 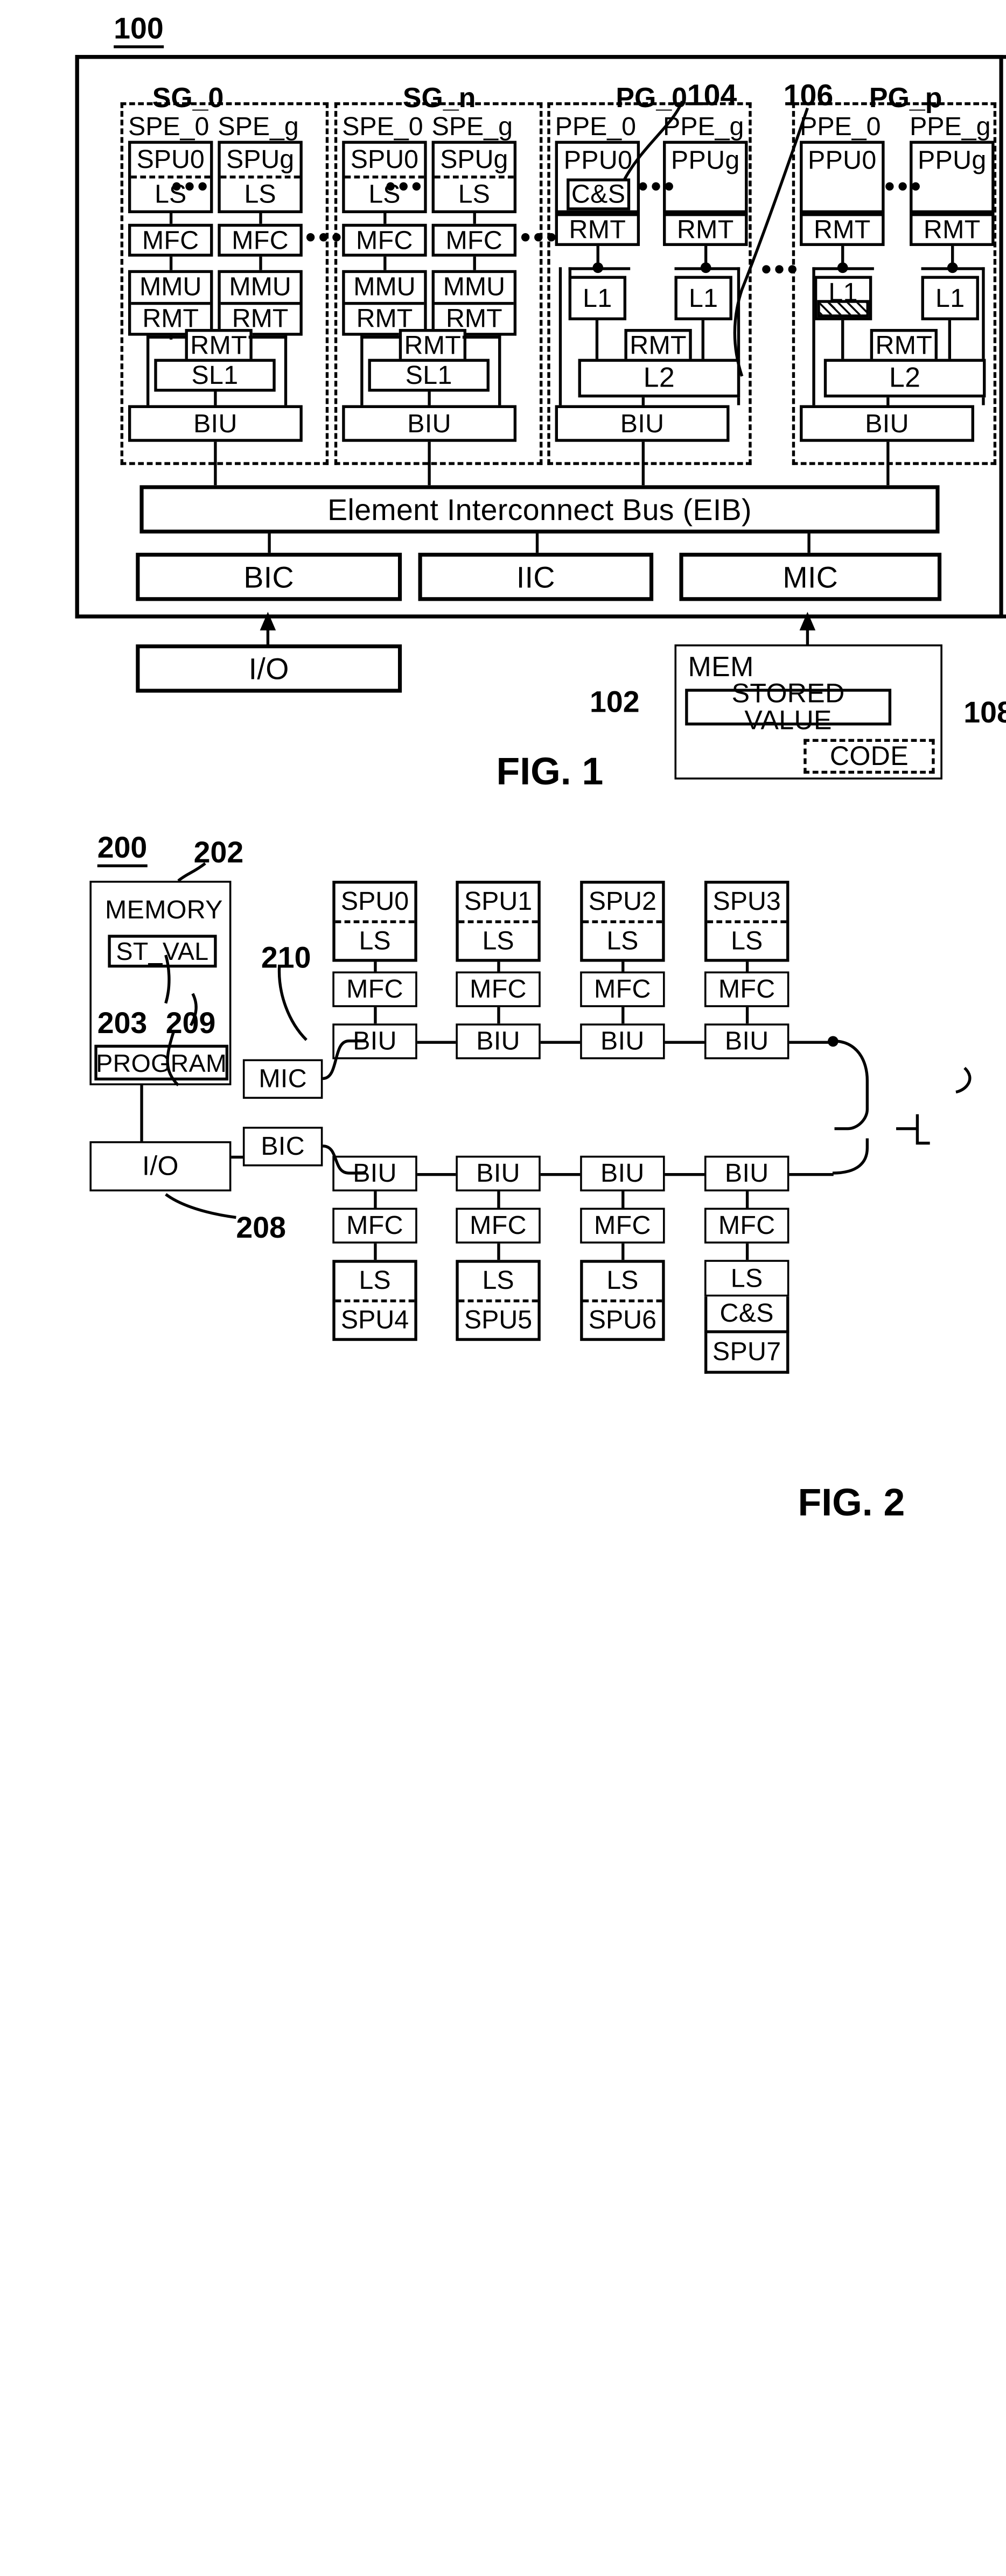 What do you see at coordinates (622, 921) in the screenshot?
I see `spu-unit-top-2: SPU2 LS` at bounding box center [622, 921].